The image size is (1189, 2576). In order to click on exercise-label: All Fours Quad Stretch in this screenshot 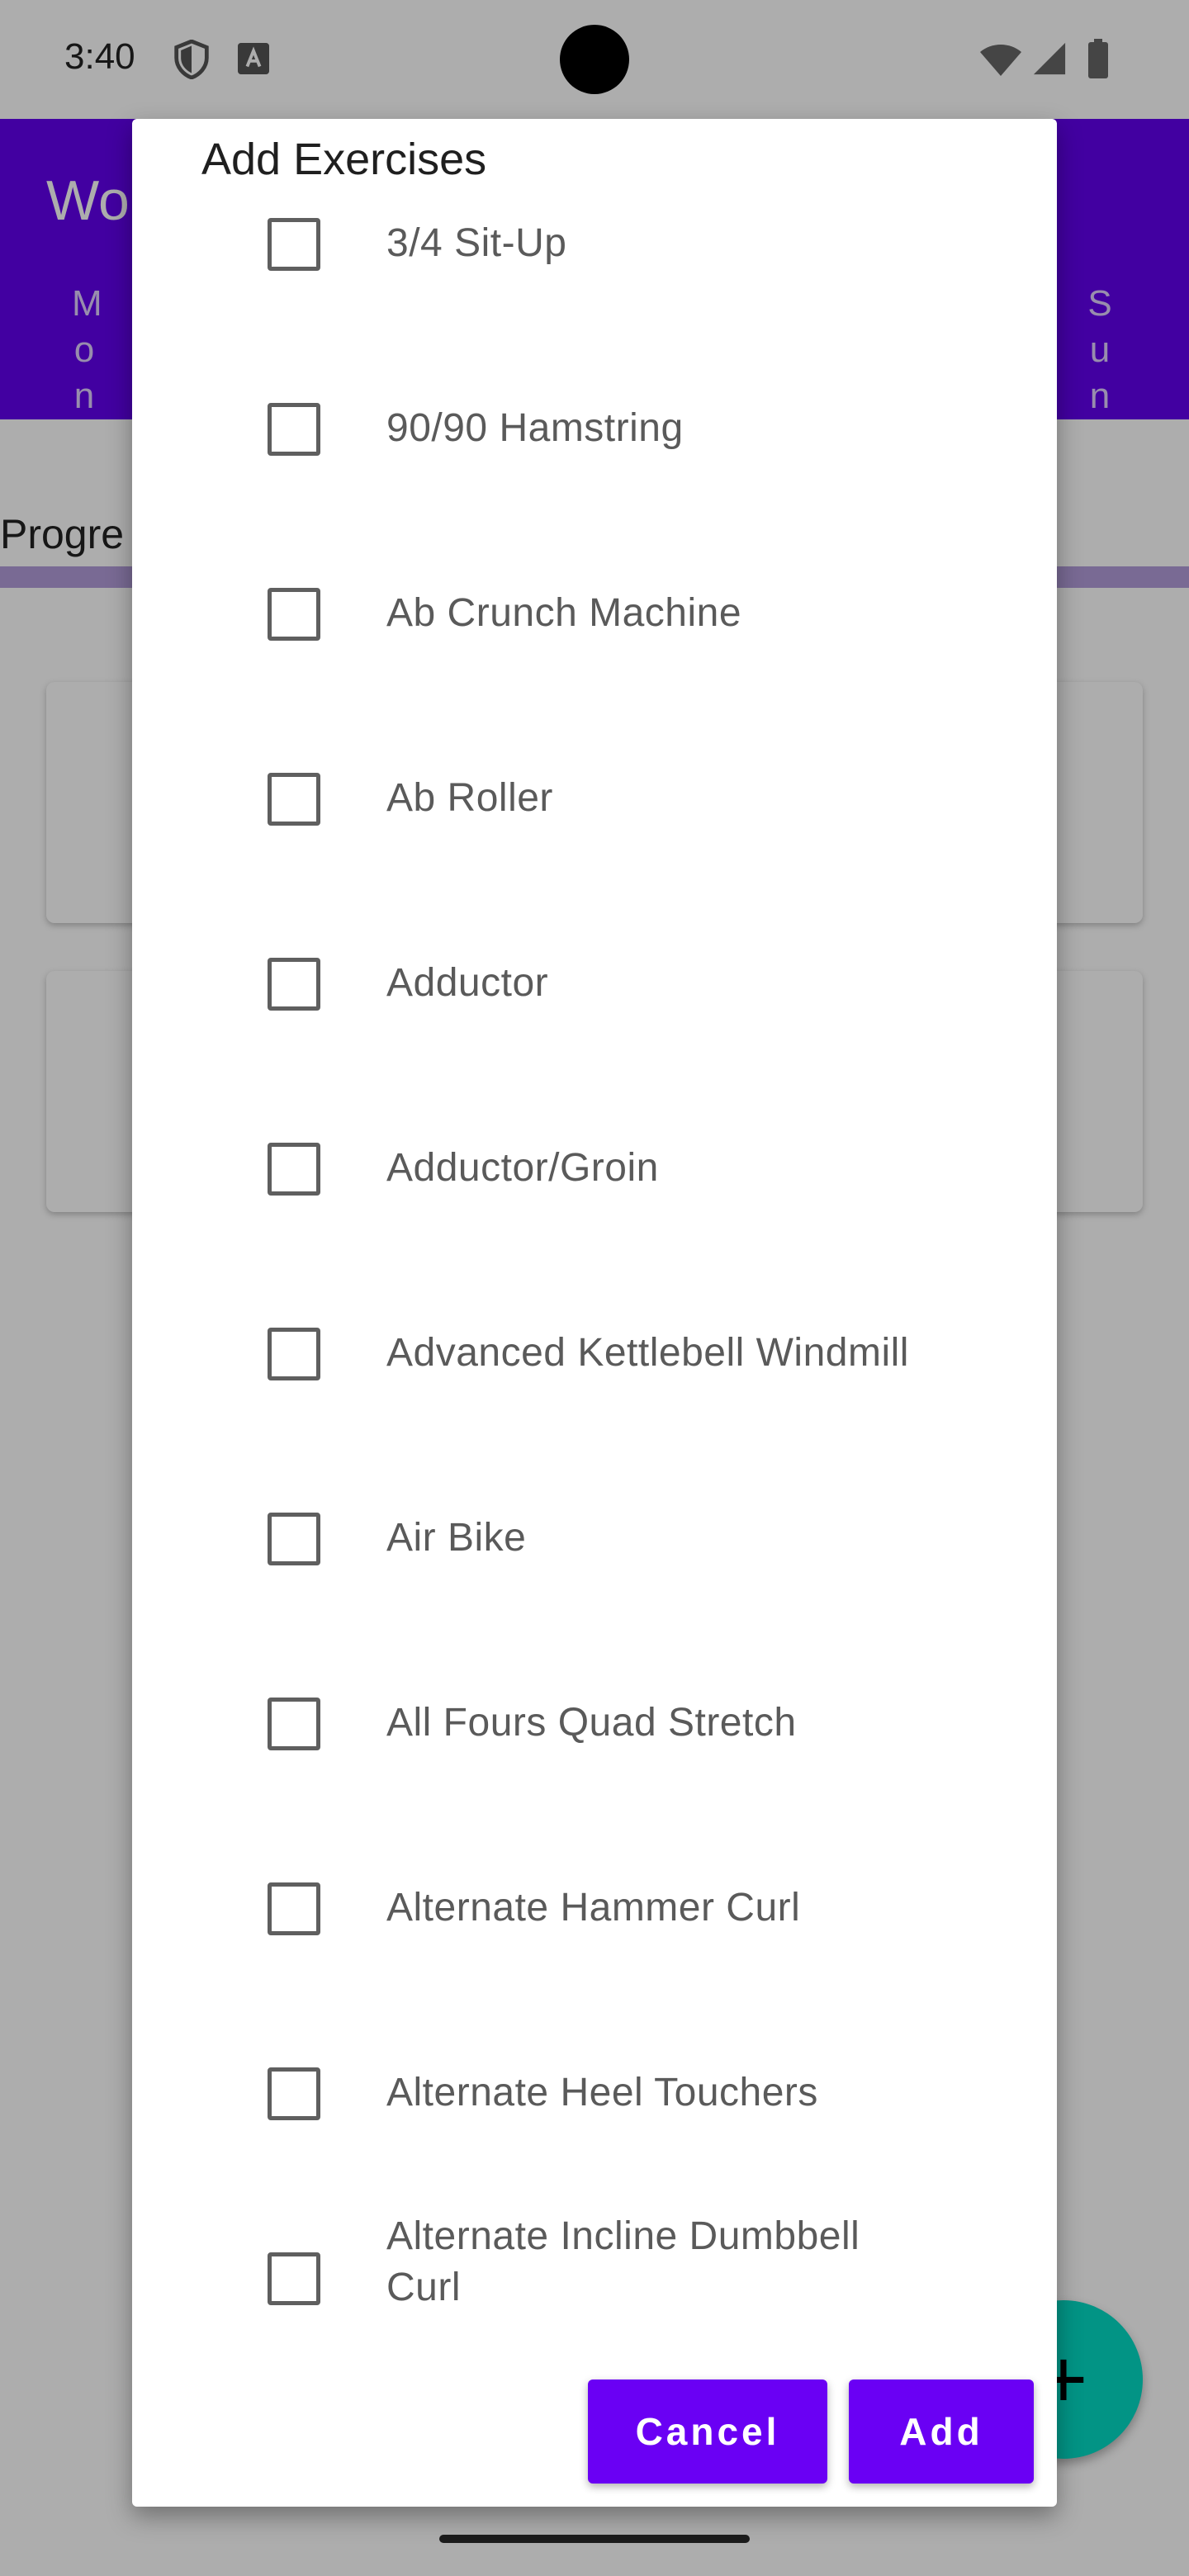, I will do `click(591, 1723)`.